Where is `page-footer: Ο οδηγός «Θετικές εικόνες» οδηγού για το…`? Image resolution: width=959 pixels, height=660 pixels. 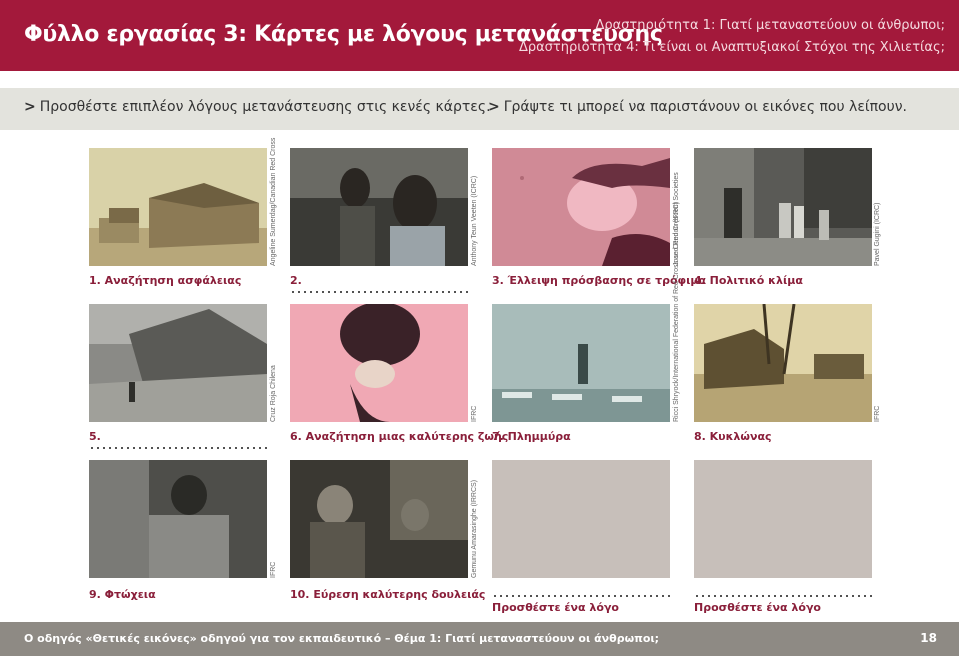 page-footer: Ο οδηγός «Θετικές εικόνες» οδηγού για το… is located at coordinates (479, 639).